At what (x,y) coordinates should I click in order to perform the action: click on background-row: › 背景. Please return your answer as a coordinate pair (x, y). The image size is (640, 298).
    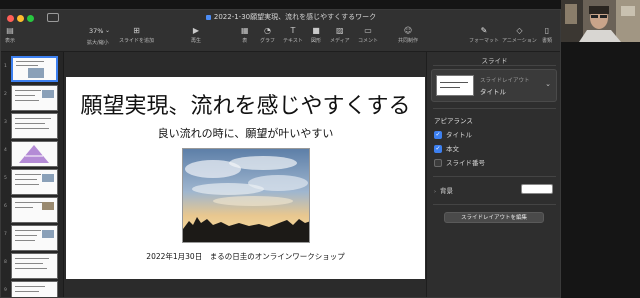
    Looking at the image, I should click on (443, 190).